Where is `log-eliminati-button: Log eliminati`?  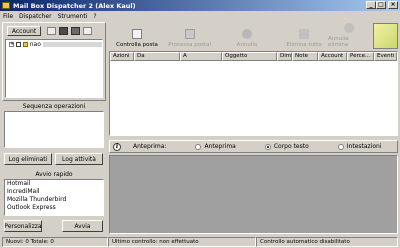 log-eliminati-button: Log eliminati is located at coordinates (28, 159).